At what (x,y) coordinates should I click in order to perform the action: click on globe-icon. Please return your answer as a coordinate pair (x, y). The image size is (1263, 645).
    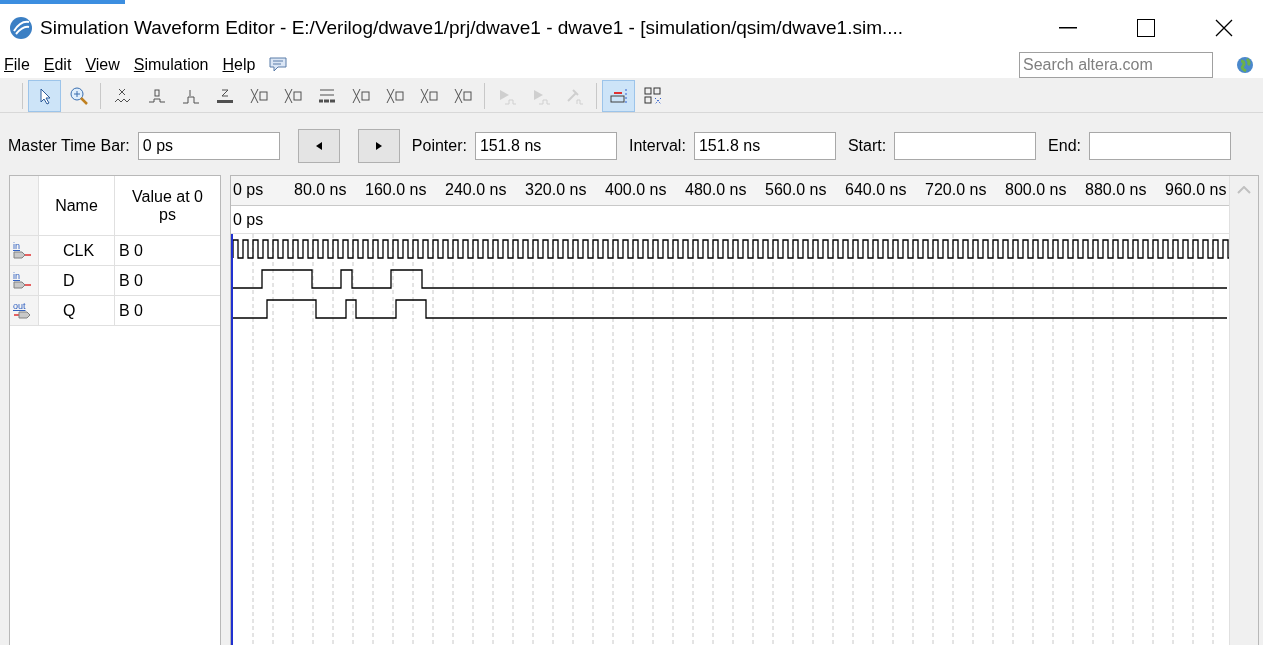
    Looking at the image, I should click on (1245, 65).